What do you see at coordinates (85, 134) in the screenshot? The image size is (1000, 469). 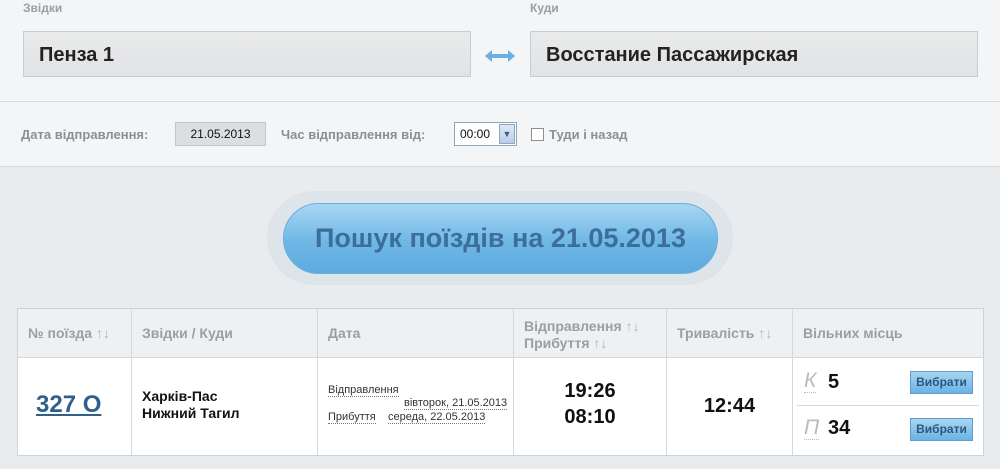 I see `departure-date-label: Дата відправлення:` at bounding box center [85, 134].